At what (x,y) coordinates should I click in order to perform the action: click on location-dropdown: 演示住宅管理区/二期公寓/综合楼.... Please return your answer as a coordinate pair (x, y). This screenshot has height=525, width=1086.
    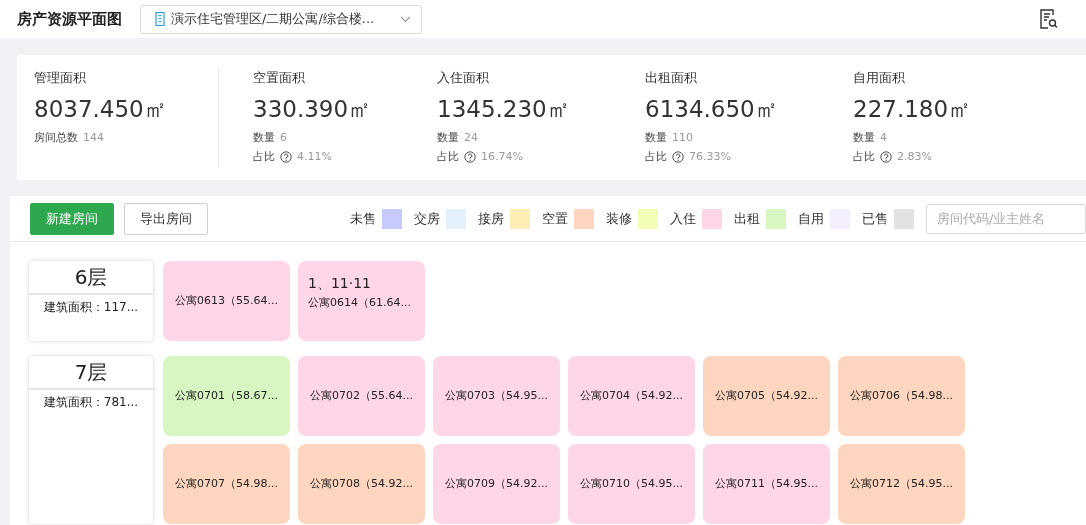
    Looking at the image, I should click on (281, 19).